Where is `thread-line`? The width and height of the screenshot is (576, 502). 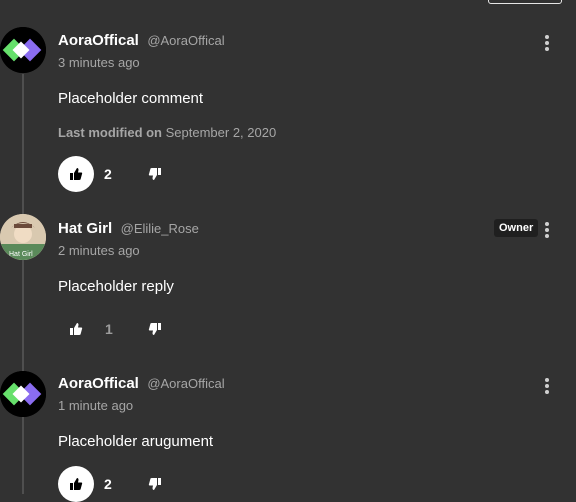 thread-line is located at coordinates (23, 284).